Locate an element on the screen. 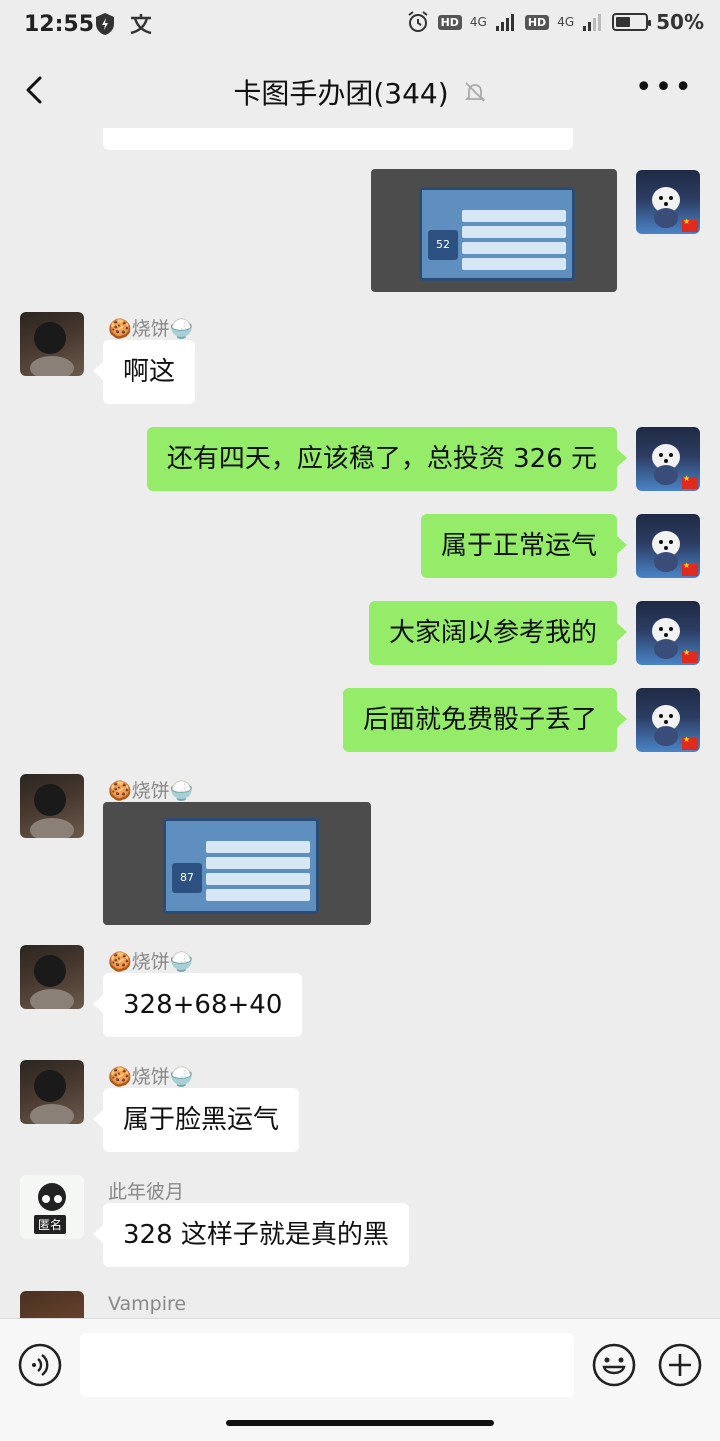  message-self: 属于正常运气 is located at coordinates (360, 549).